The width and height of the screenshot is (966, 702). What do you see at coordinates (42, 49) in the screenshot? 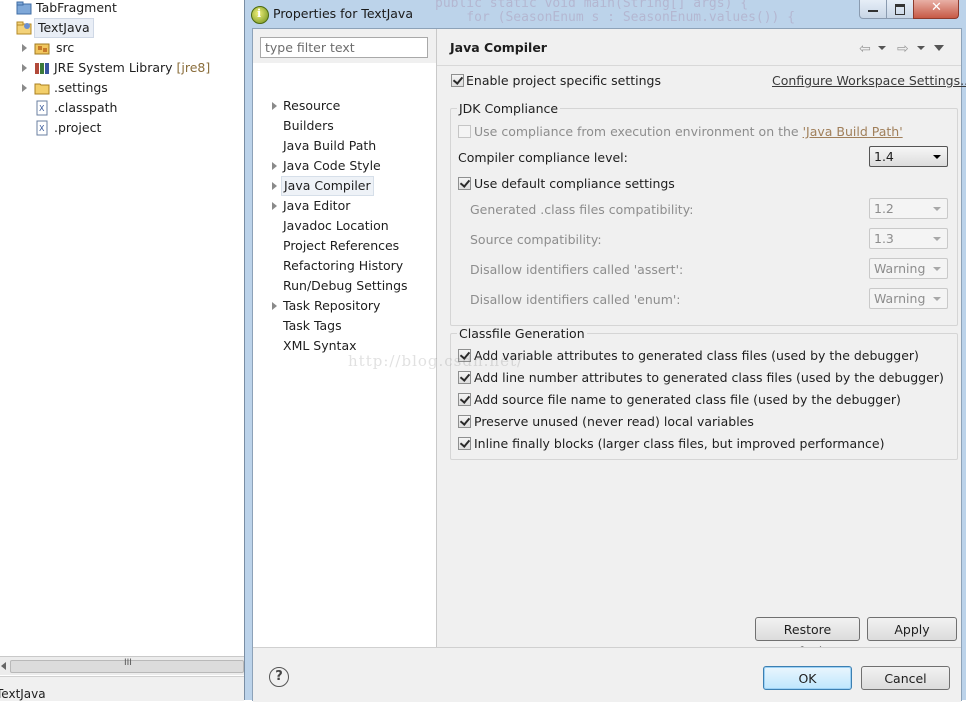
I see `package-folder-icon` at bounding box center [42, 49].